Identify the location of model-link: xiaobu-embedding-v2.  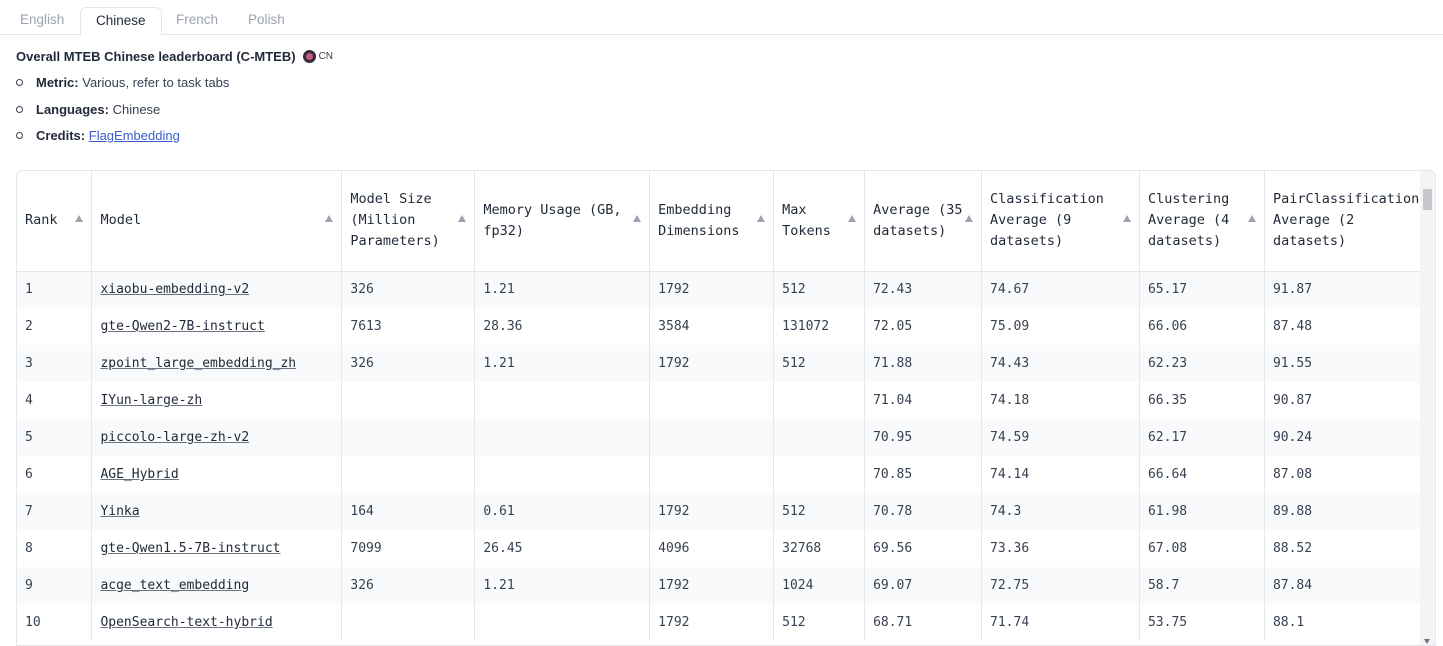
(217, 289).